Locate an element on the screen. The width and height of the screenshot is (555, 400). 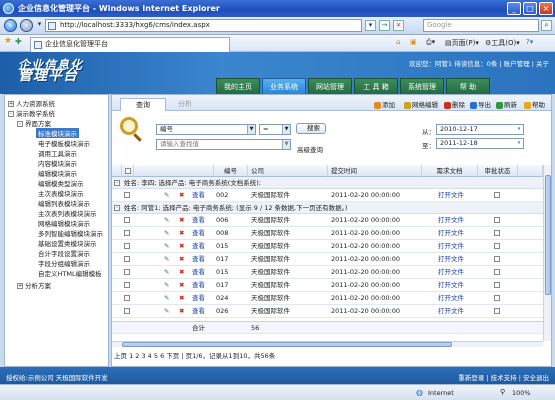
col-header-company: 公司 is located at coordinates (288, 171).